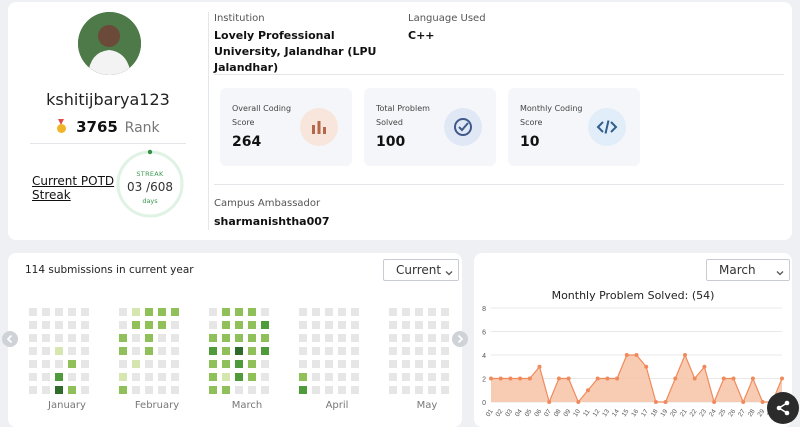  I want to click on avatar, so click(109, 43).